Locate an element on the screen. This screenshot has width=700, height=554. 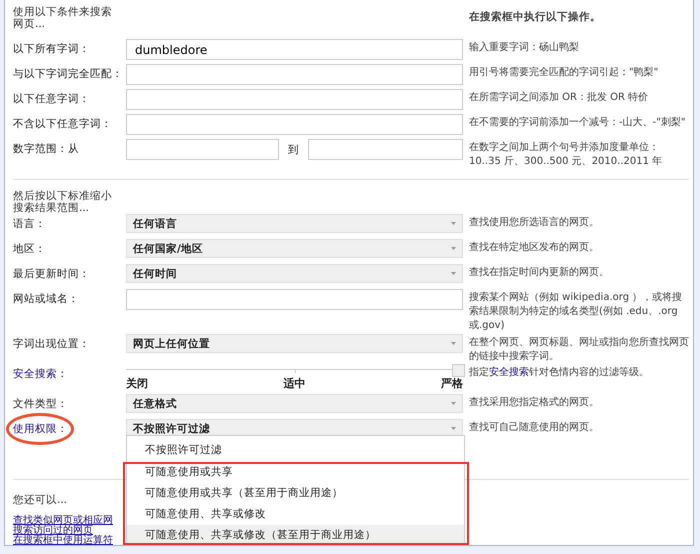
hint-text: 查找采用您指定格式的网页。 is located at coordinates (534, 403).